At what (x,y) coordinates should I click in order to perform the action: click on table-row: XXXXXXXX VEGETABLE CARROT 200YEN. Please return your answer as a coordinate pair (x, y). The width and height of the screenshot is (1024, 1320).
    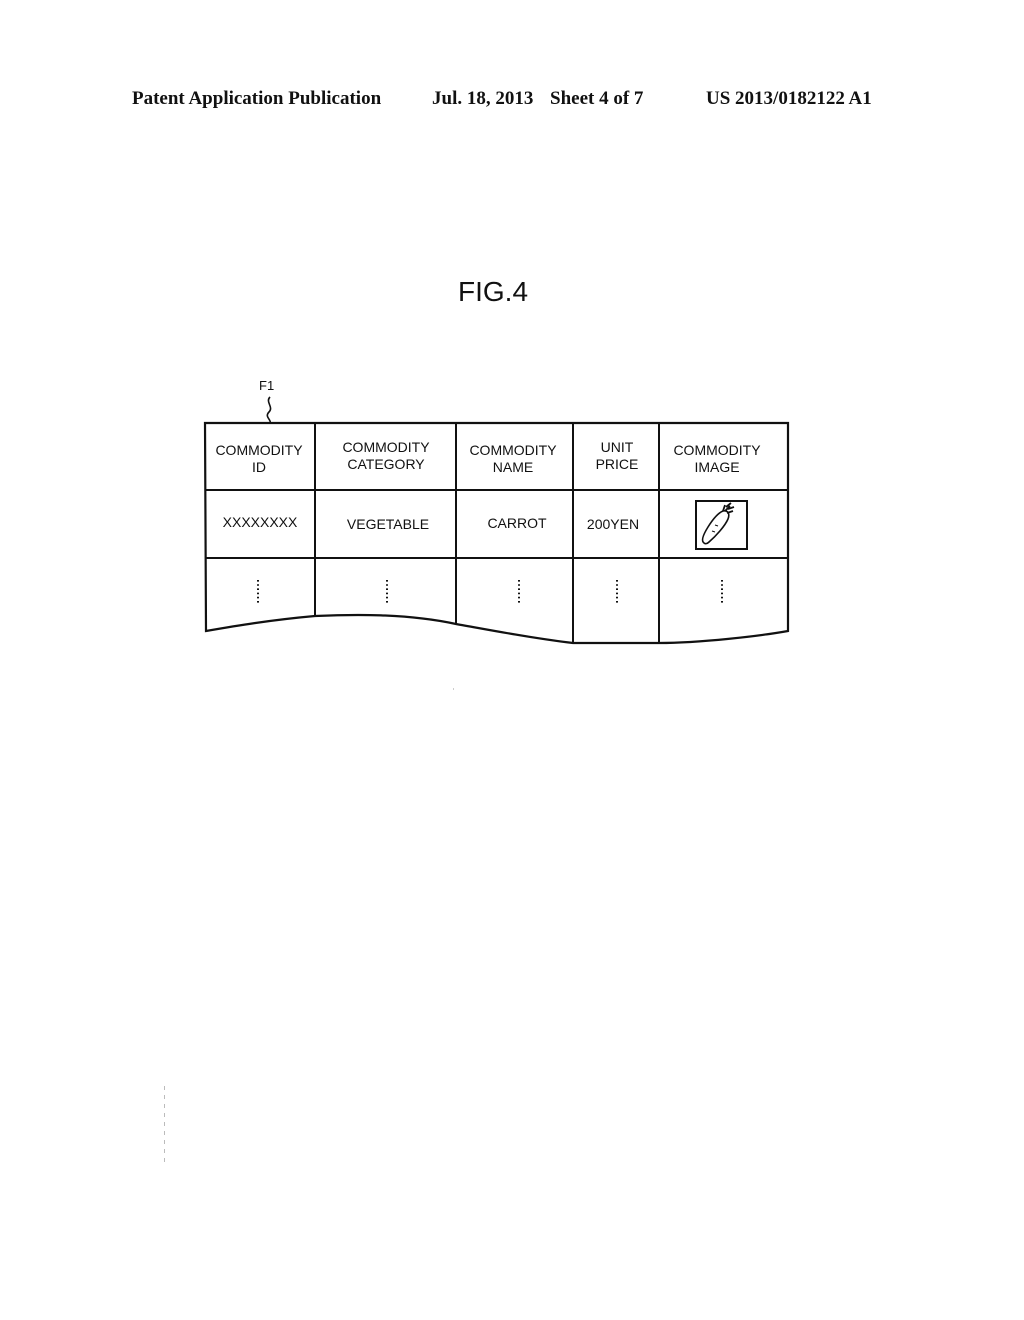
    Looking at the image, I should click on (485, 525).